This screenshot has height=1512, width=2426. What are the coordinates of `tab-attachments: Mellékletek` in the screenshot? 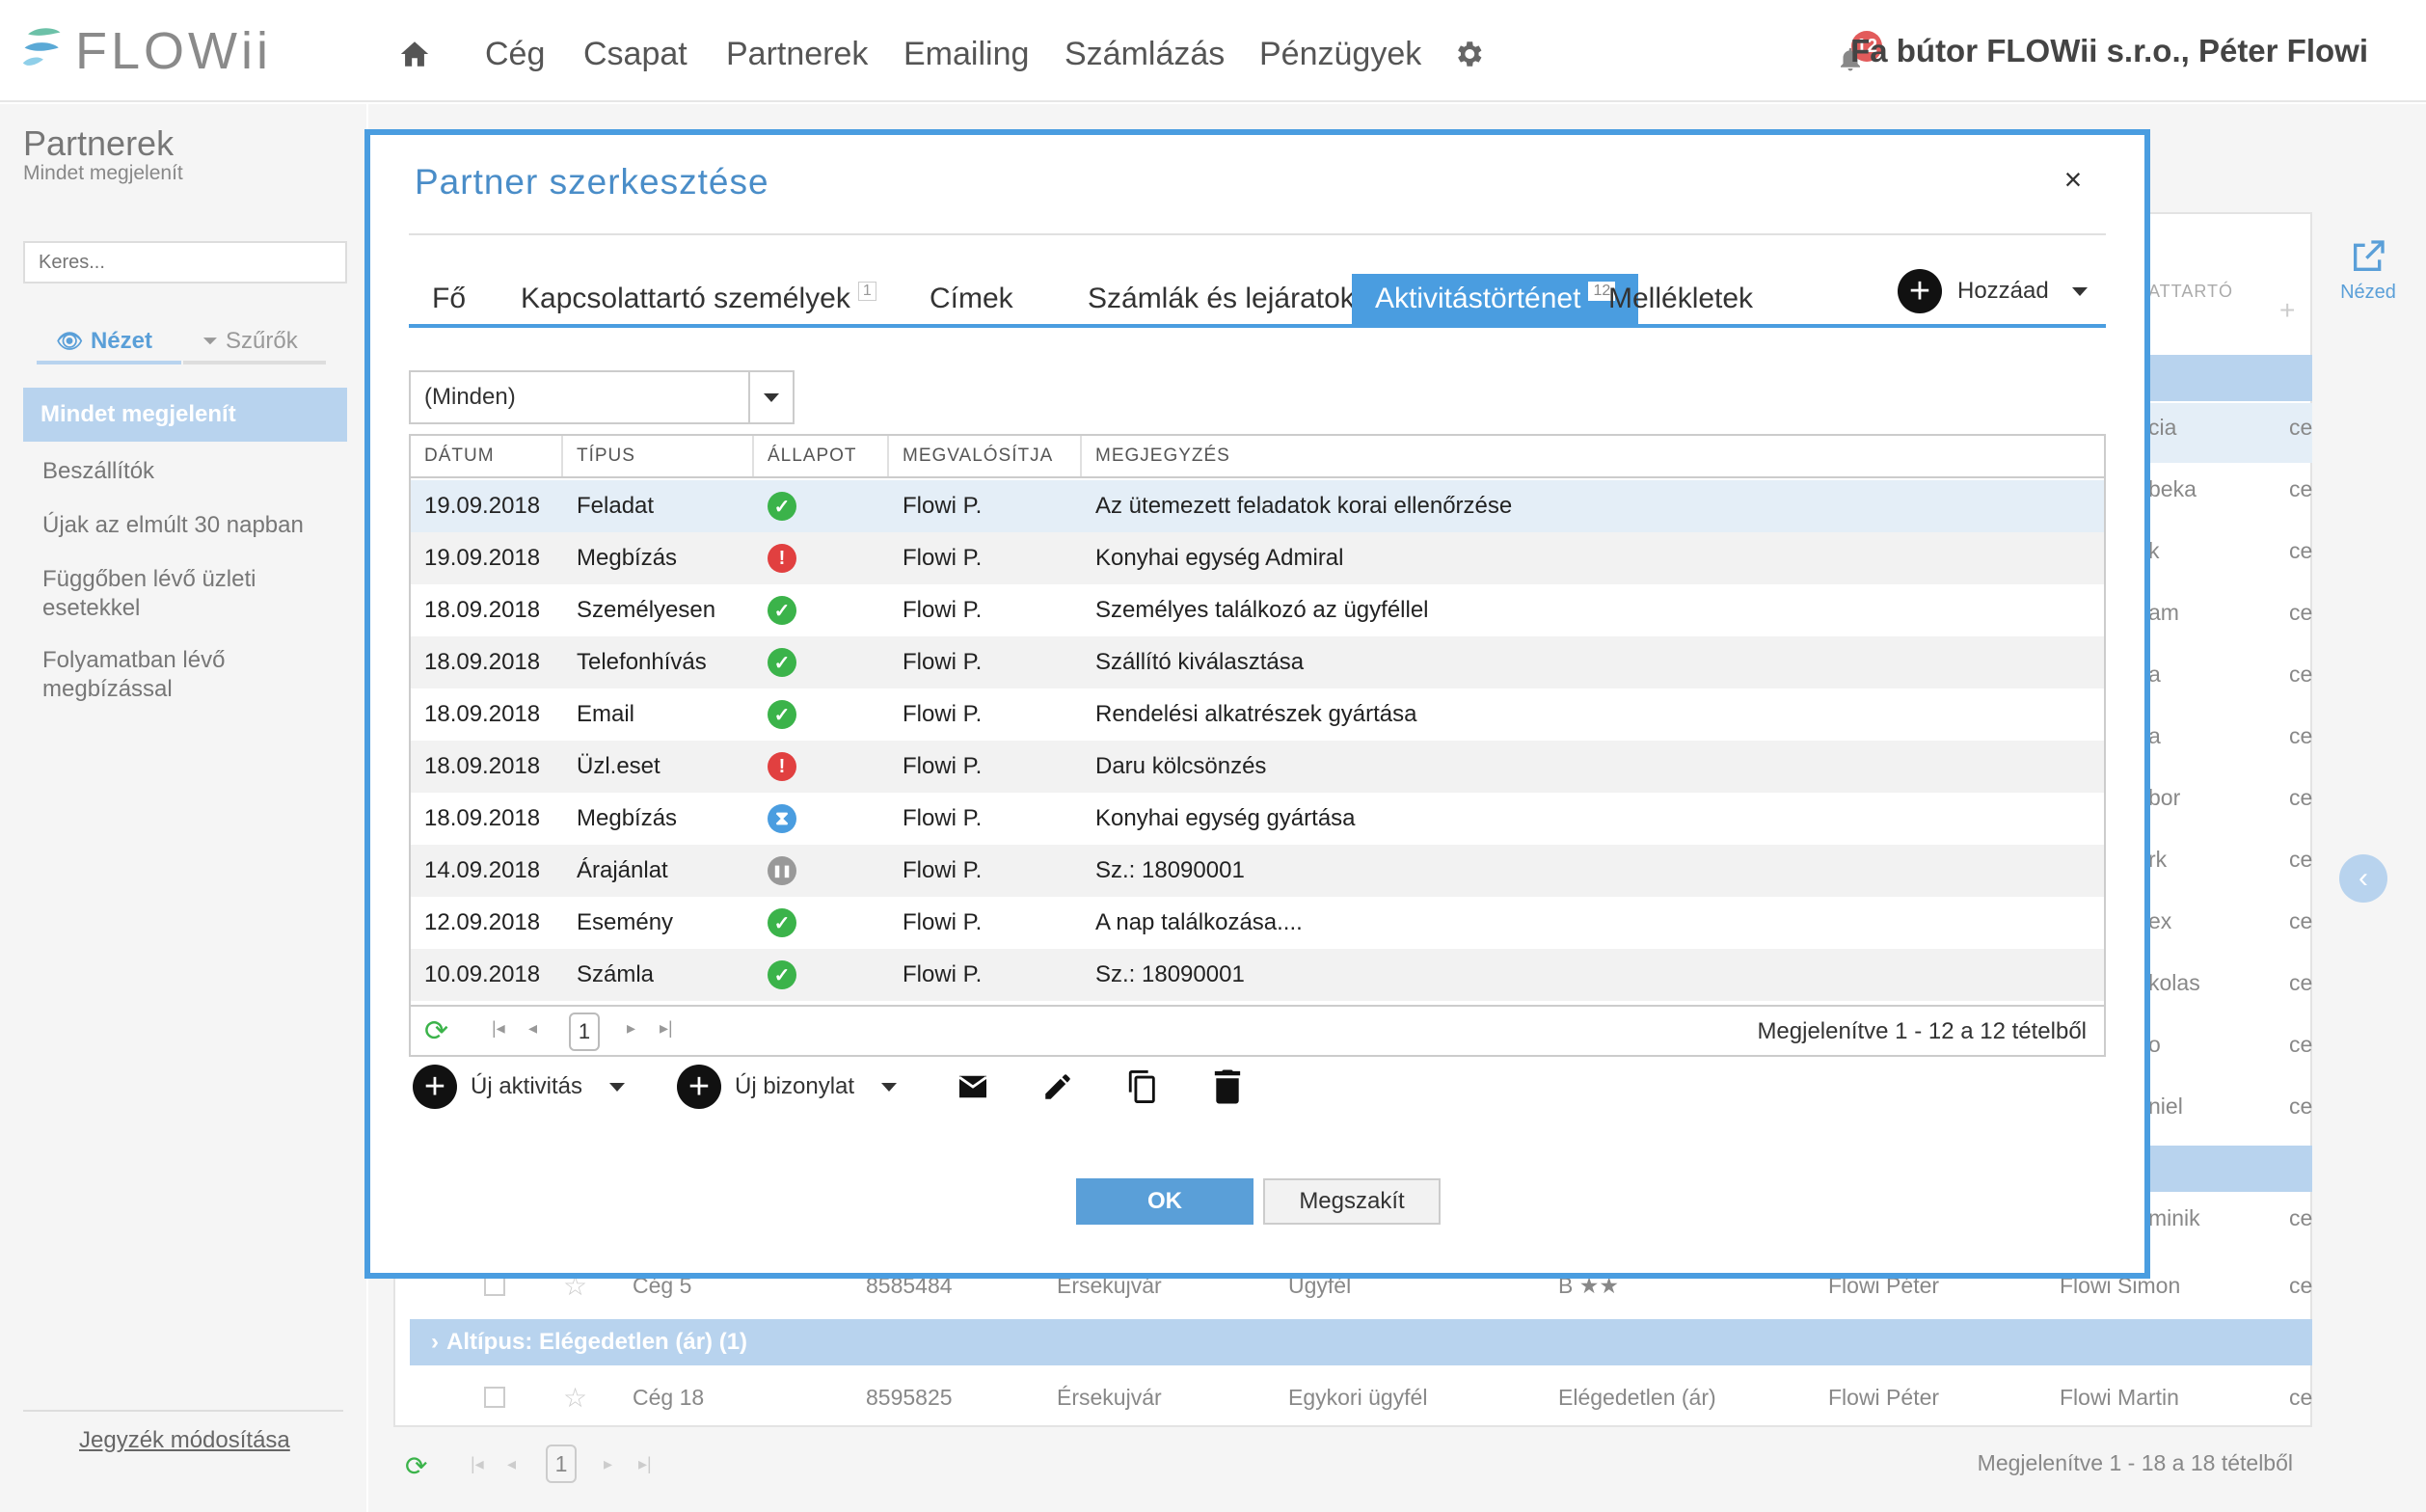 It's located at (1680, 299).